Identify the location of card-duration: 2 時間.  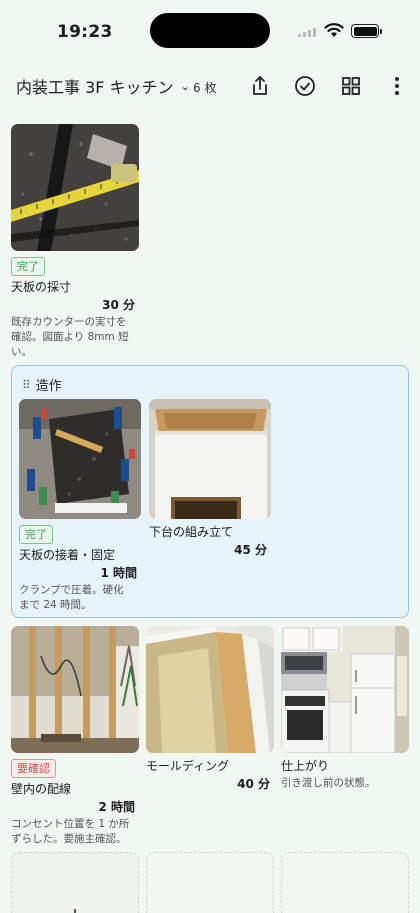
(116, 807).